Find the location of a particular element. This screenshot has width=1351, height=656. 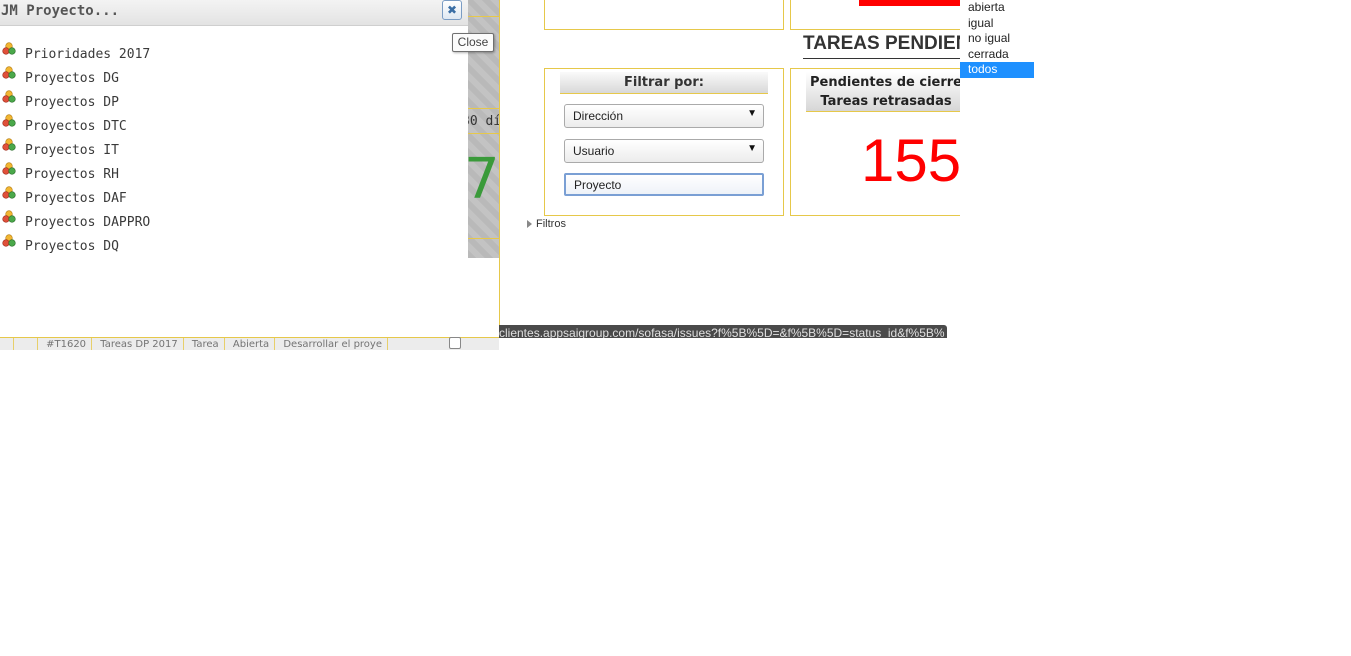

close-icon: ✖ is located at coordinates (452, 10).